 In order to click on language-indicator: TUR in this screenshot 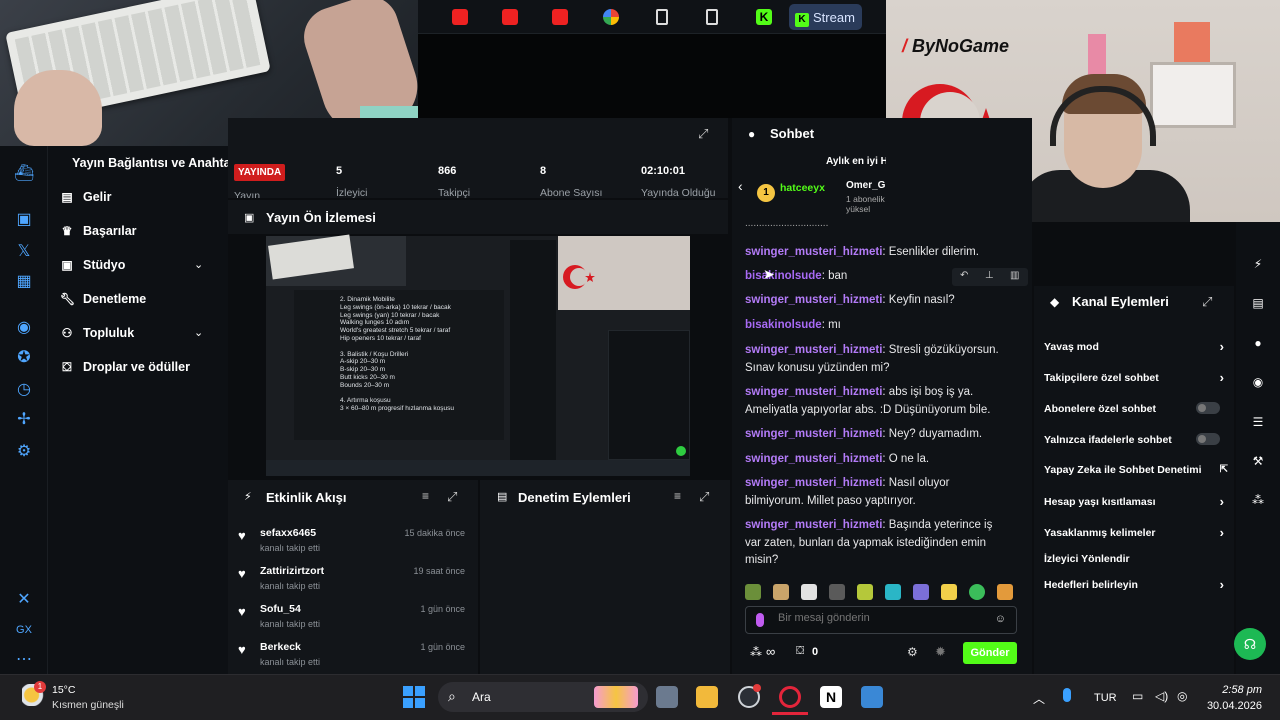, I will do `click(1105, 698)`.